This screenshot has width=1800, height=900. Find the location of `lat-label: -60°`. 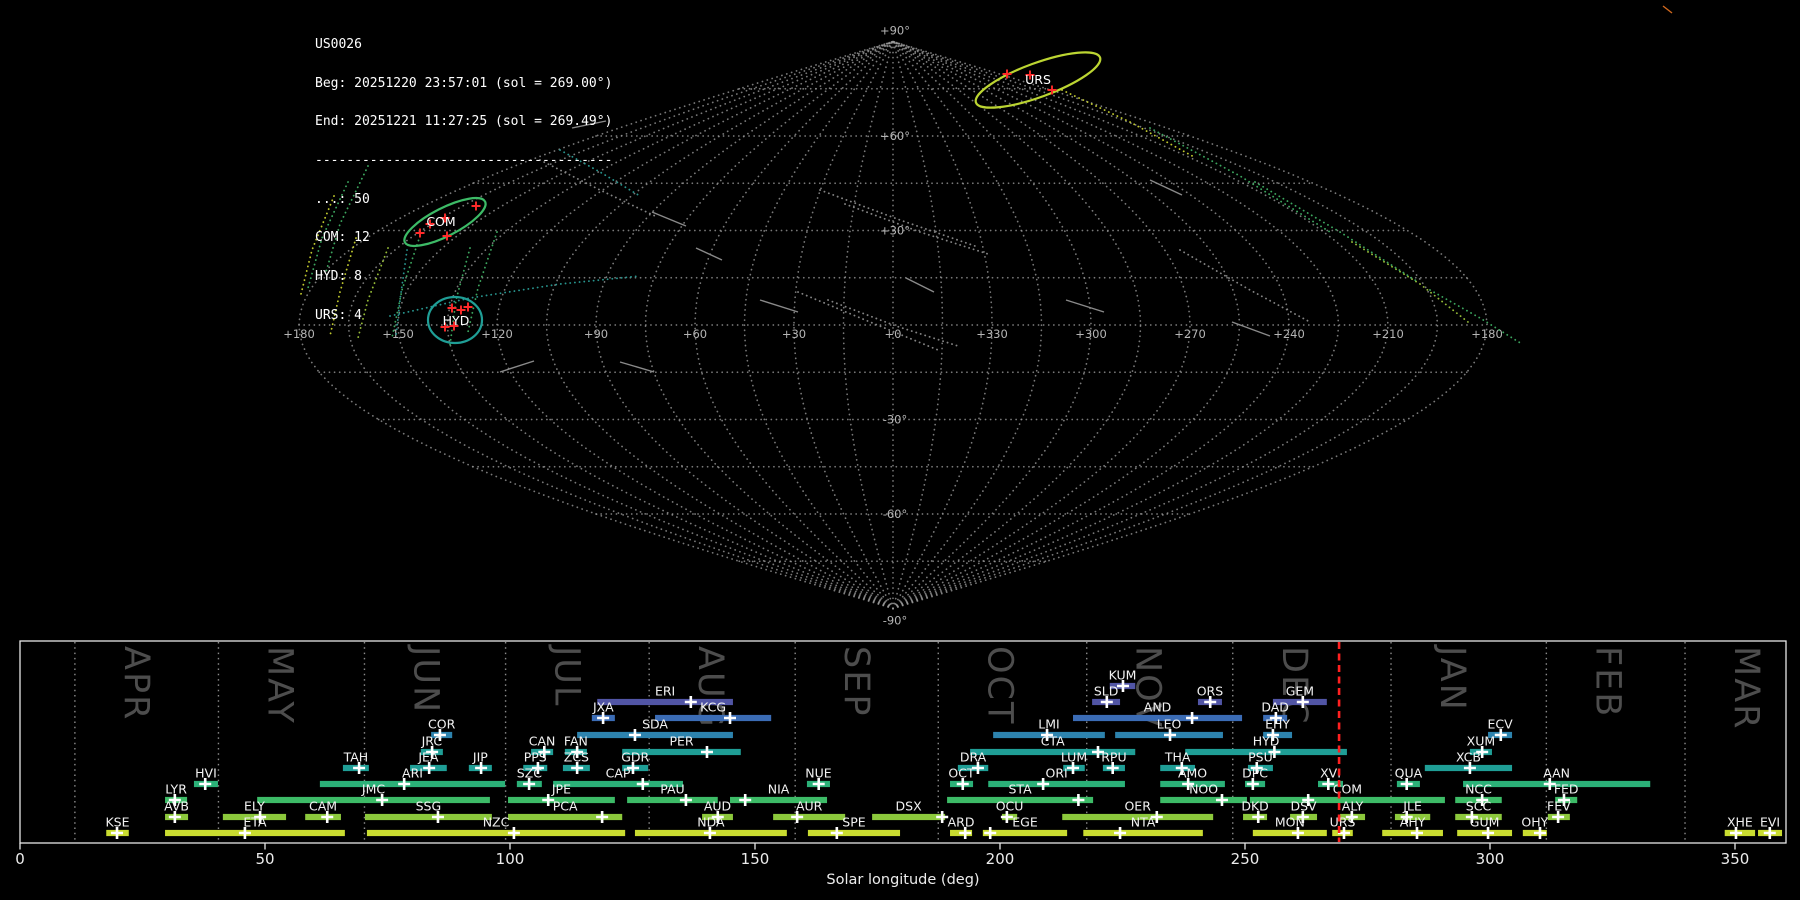

lat-label: -60° is located at coordinates (895, 514).